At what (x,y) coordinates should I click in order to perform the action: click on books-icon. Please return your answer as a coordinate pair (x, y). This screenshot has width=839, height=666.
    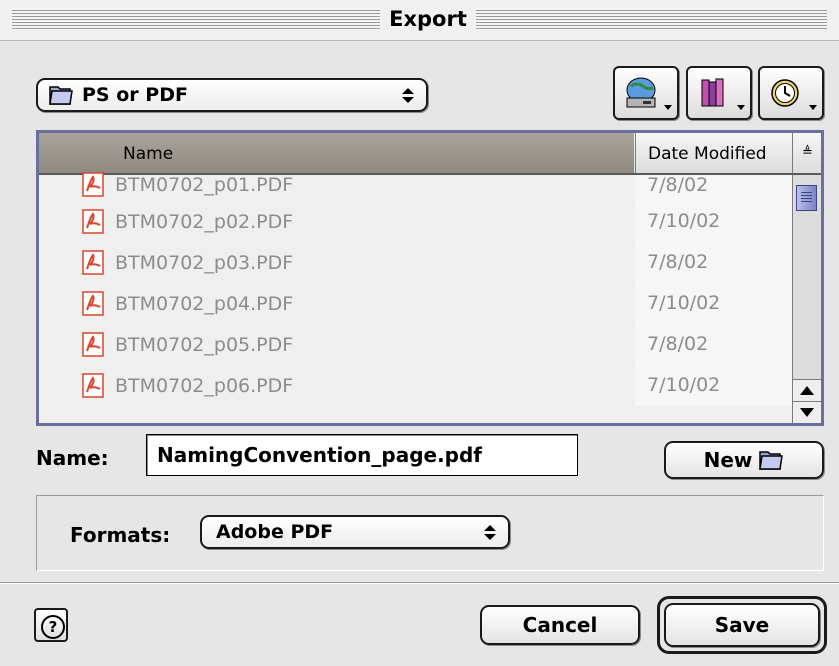
    Looking at the image, I should click on (712, 92).